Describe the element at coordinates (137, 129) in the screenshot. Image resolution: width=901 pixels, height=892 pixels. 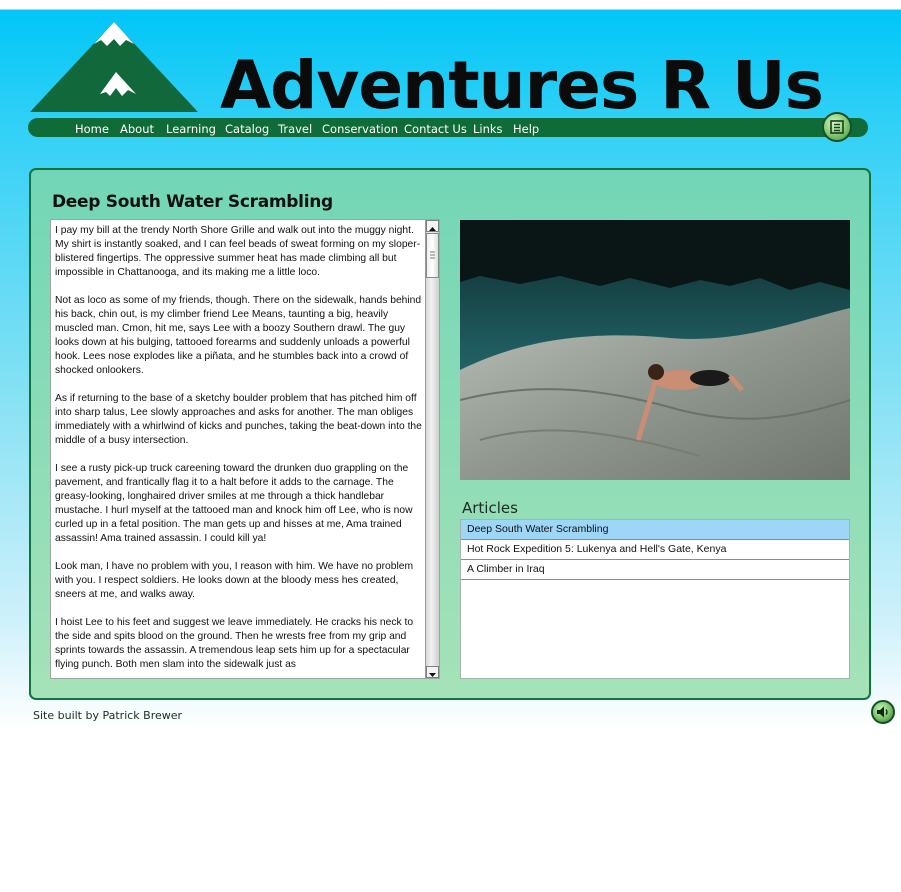
I see `nav-about: About` at that location.